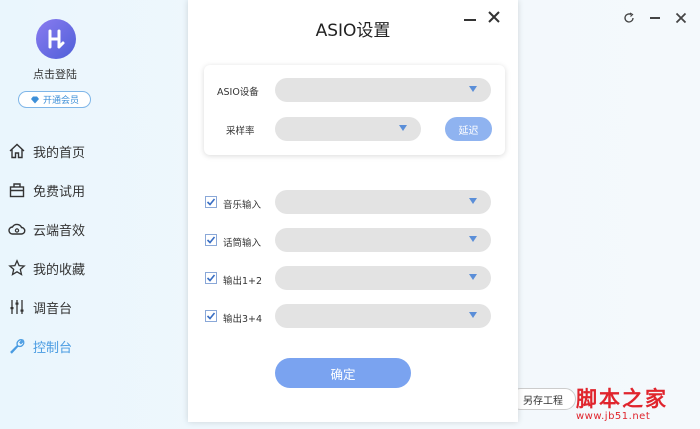  Describe the element at coordinates (59, 153) in the screenshot. I see `nav-label: 我的首页` at that location.